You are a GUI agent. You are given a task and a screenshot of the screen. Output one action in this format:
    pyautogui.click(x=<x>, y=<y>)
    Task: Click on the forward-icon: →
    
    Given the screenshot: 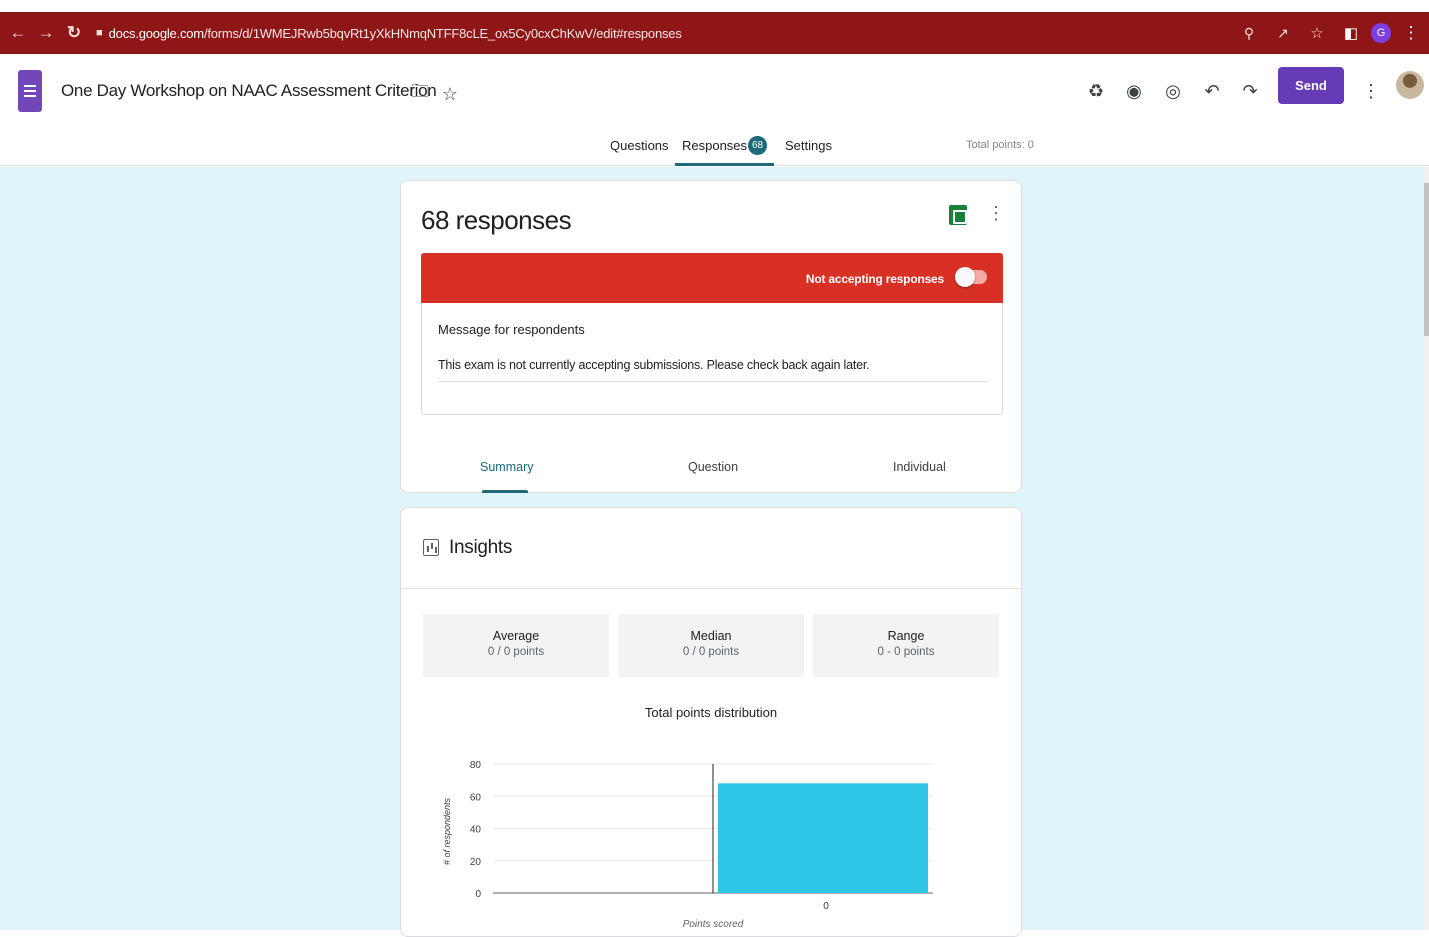 What is the action you would take?
    pyautogui.click(x=46, y=33)
    